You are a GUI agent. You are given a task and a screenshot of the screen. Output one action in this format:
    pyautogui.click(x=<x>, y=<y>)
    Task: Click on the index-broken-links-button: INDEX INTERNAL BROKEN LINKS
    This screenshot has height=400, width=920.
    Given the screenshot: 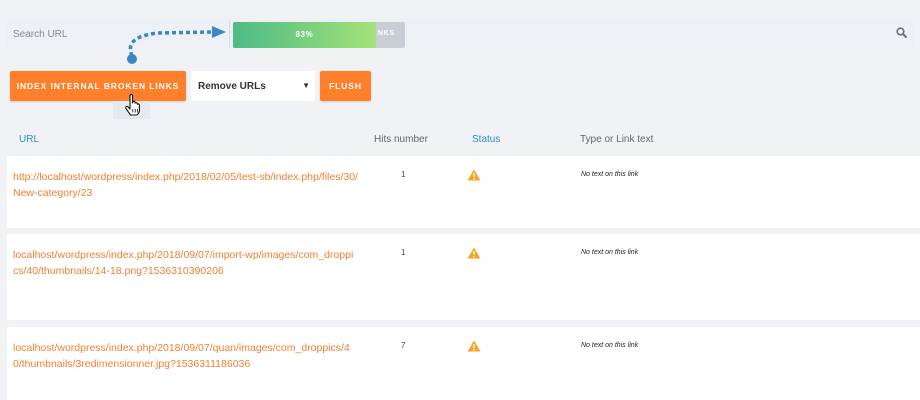 What is the action you would take?
    pyautogui.click(x=98, y=86)
    